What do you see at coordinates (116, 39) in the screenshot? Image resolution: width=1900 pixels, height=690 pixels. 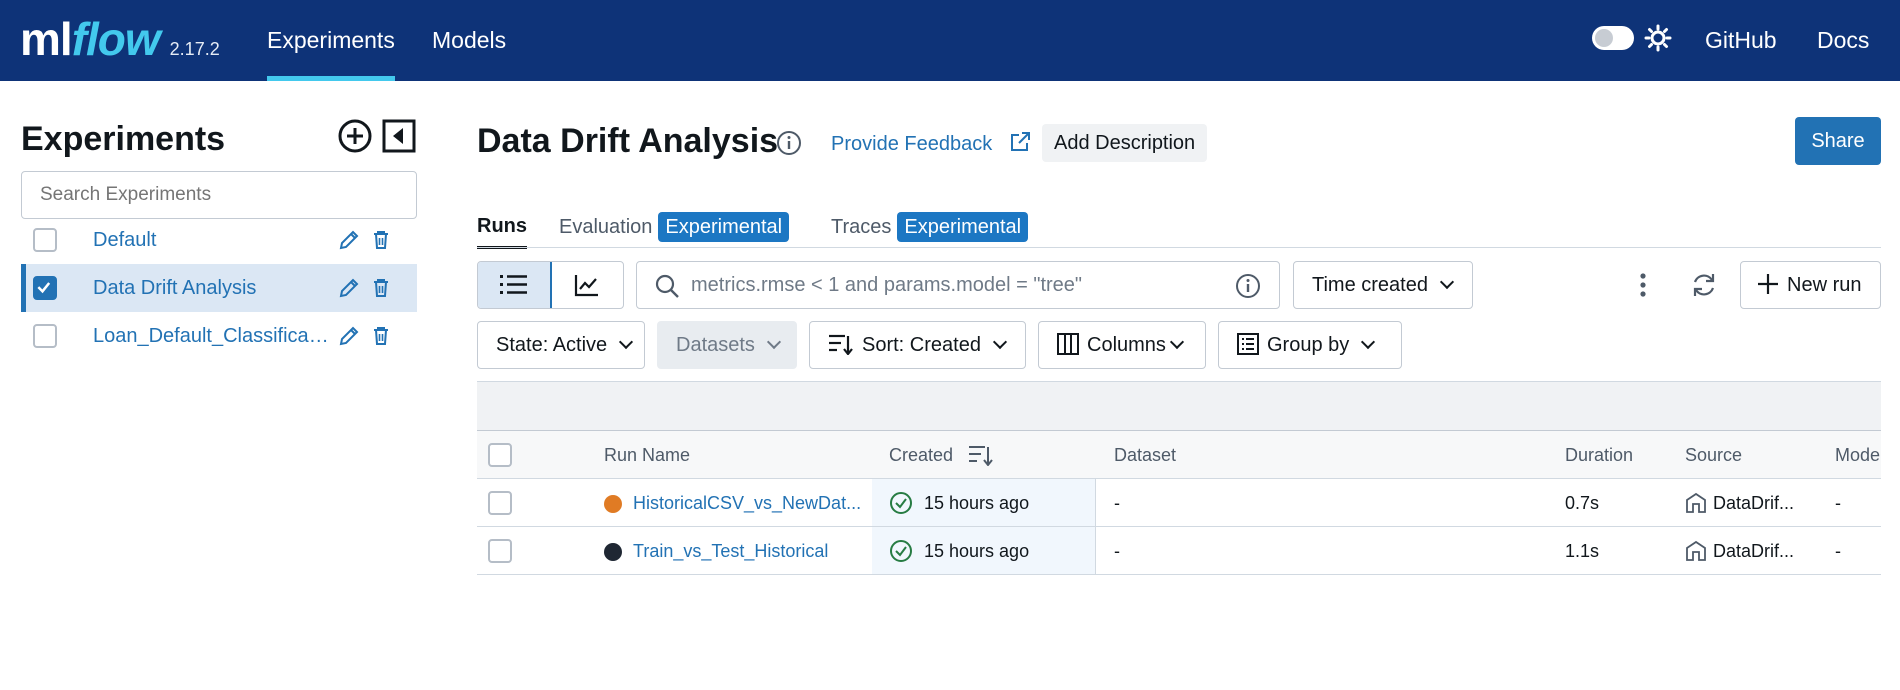 I see `logo-flow-text: flow` at bounding box center [116, 39].